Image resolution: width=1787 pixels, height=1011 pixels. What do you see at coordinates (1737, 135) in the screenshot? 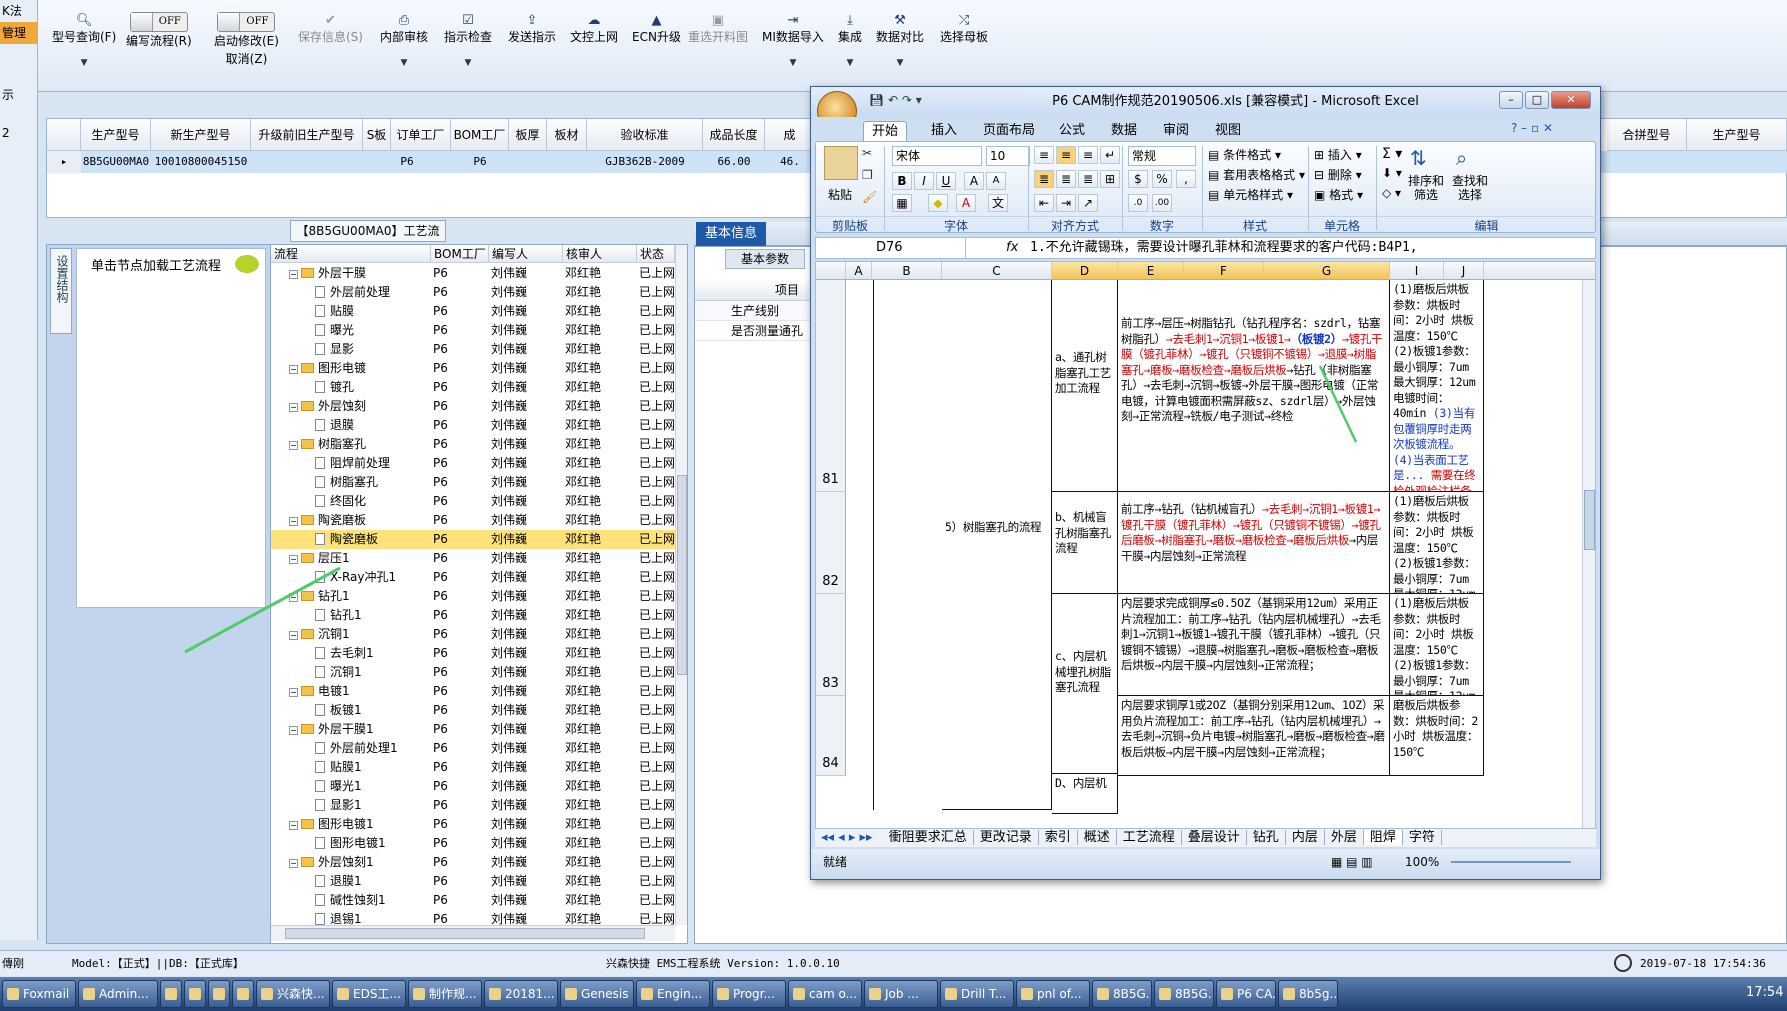
I see `grid-header: 生产型号` at bounding box center [1737, 135].